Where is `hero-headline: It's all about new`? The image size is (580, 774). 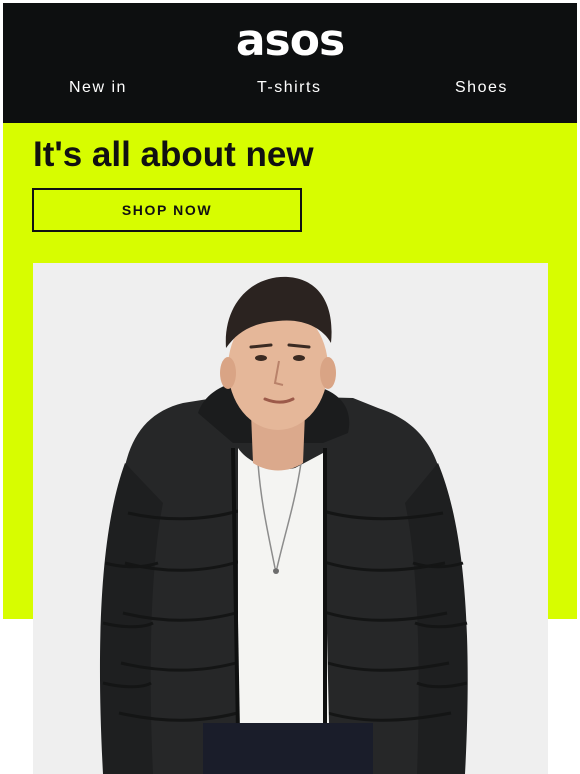
hero-headline: It's all about new is located at coordinates (173, 154).